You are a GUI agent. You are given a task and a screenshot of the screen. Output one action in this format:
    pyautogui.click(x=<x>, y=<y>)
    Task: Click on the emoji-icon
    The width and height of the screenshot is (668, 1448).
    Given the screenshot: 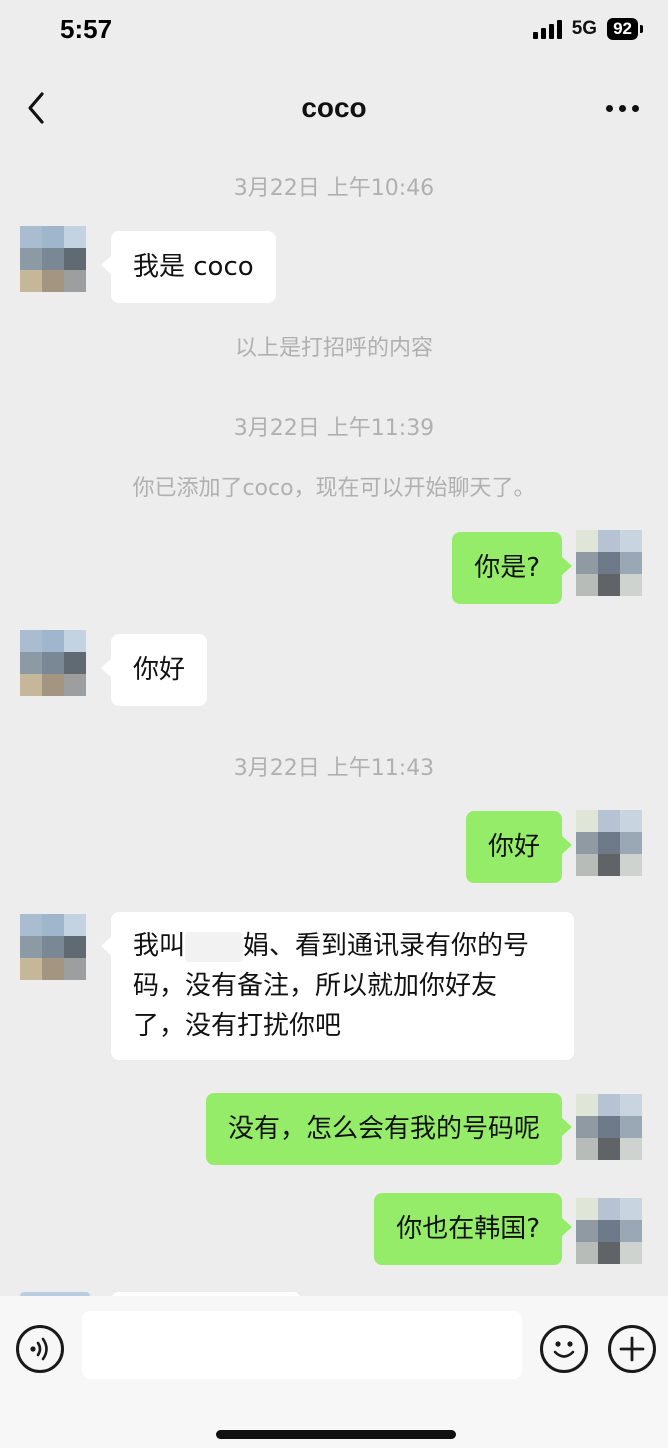 What is the action you would take?
    pyautogui.click(x=564, y=1349)
    